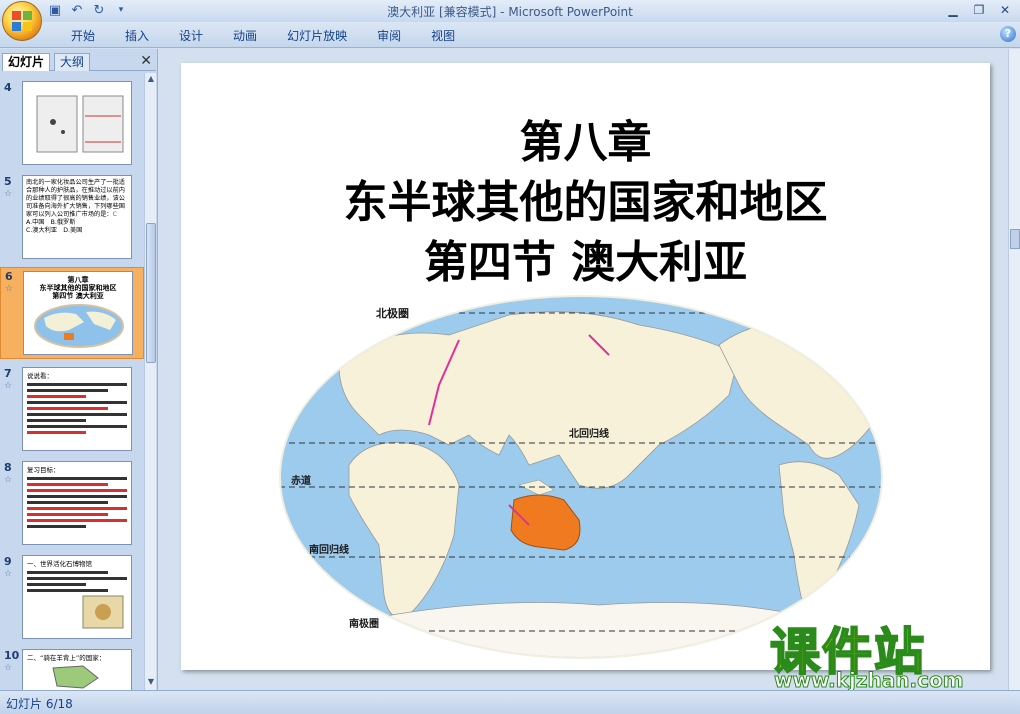 The width and height of the screenshot is (1020, 714). I want to click on watermark: 课件站 www.kjzhan.com, so click(884, 652).